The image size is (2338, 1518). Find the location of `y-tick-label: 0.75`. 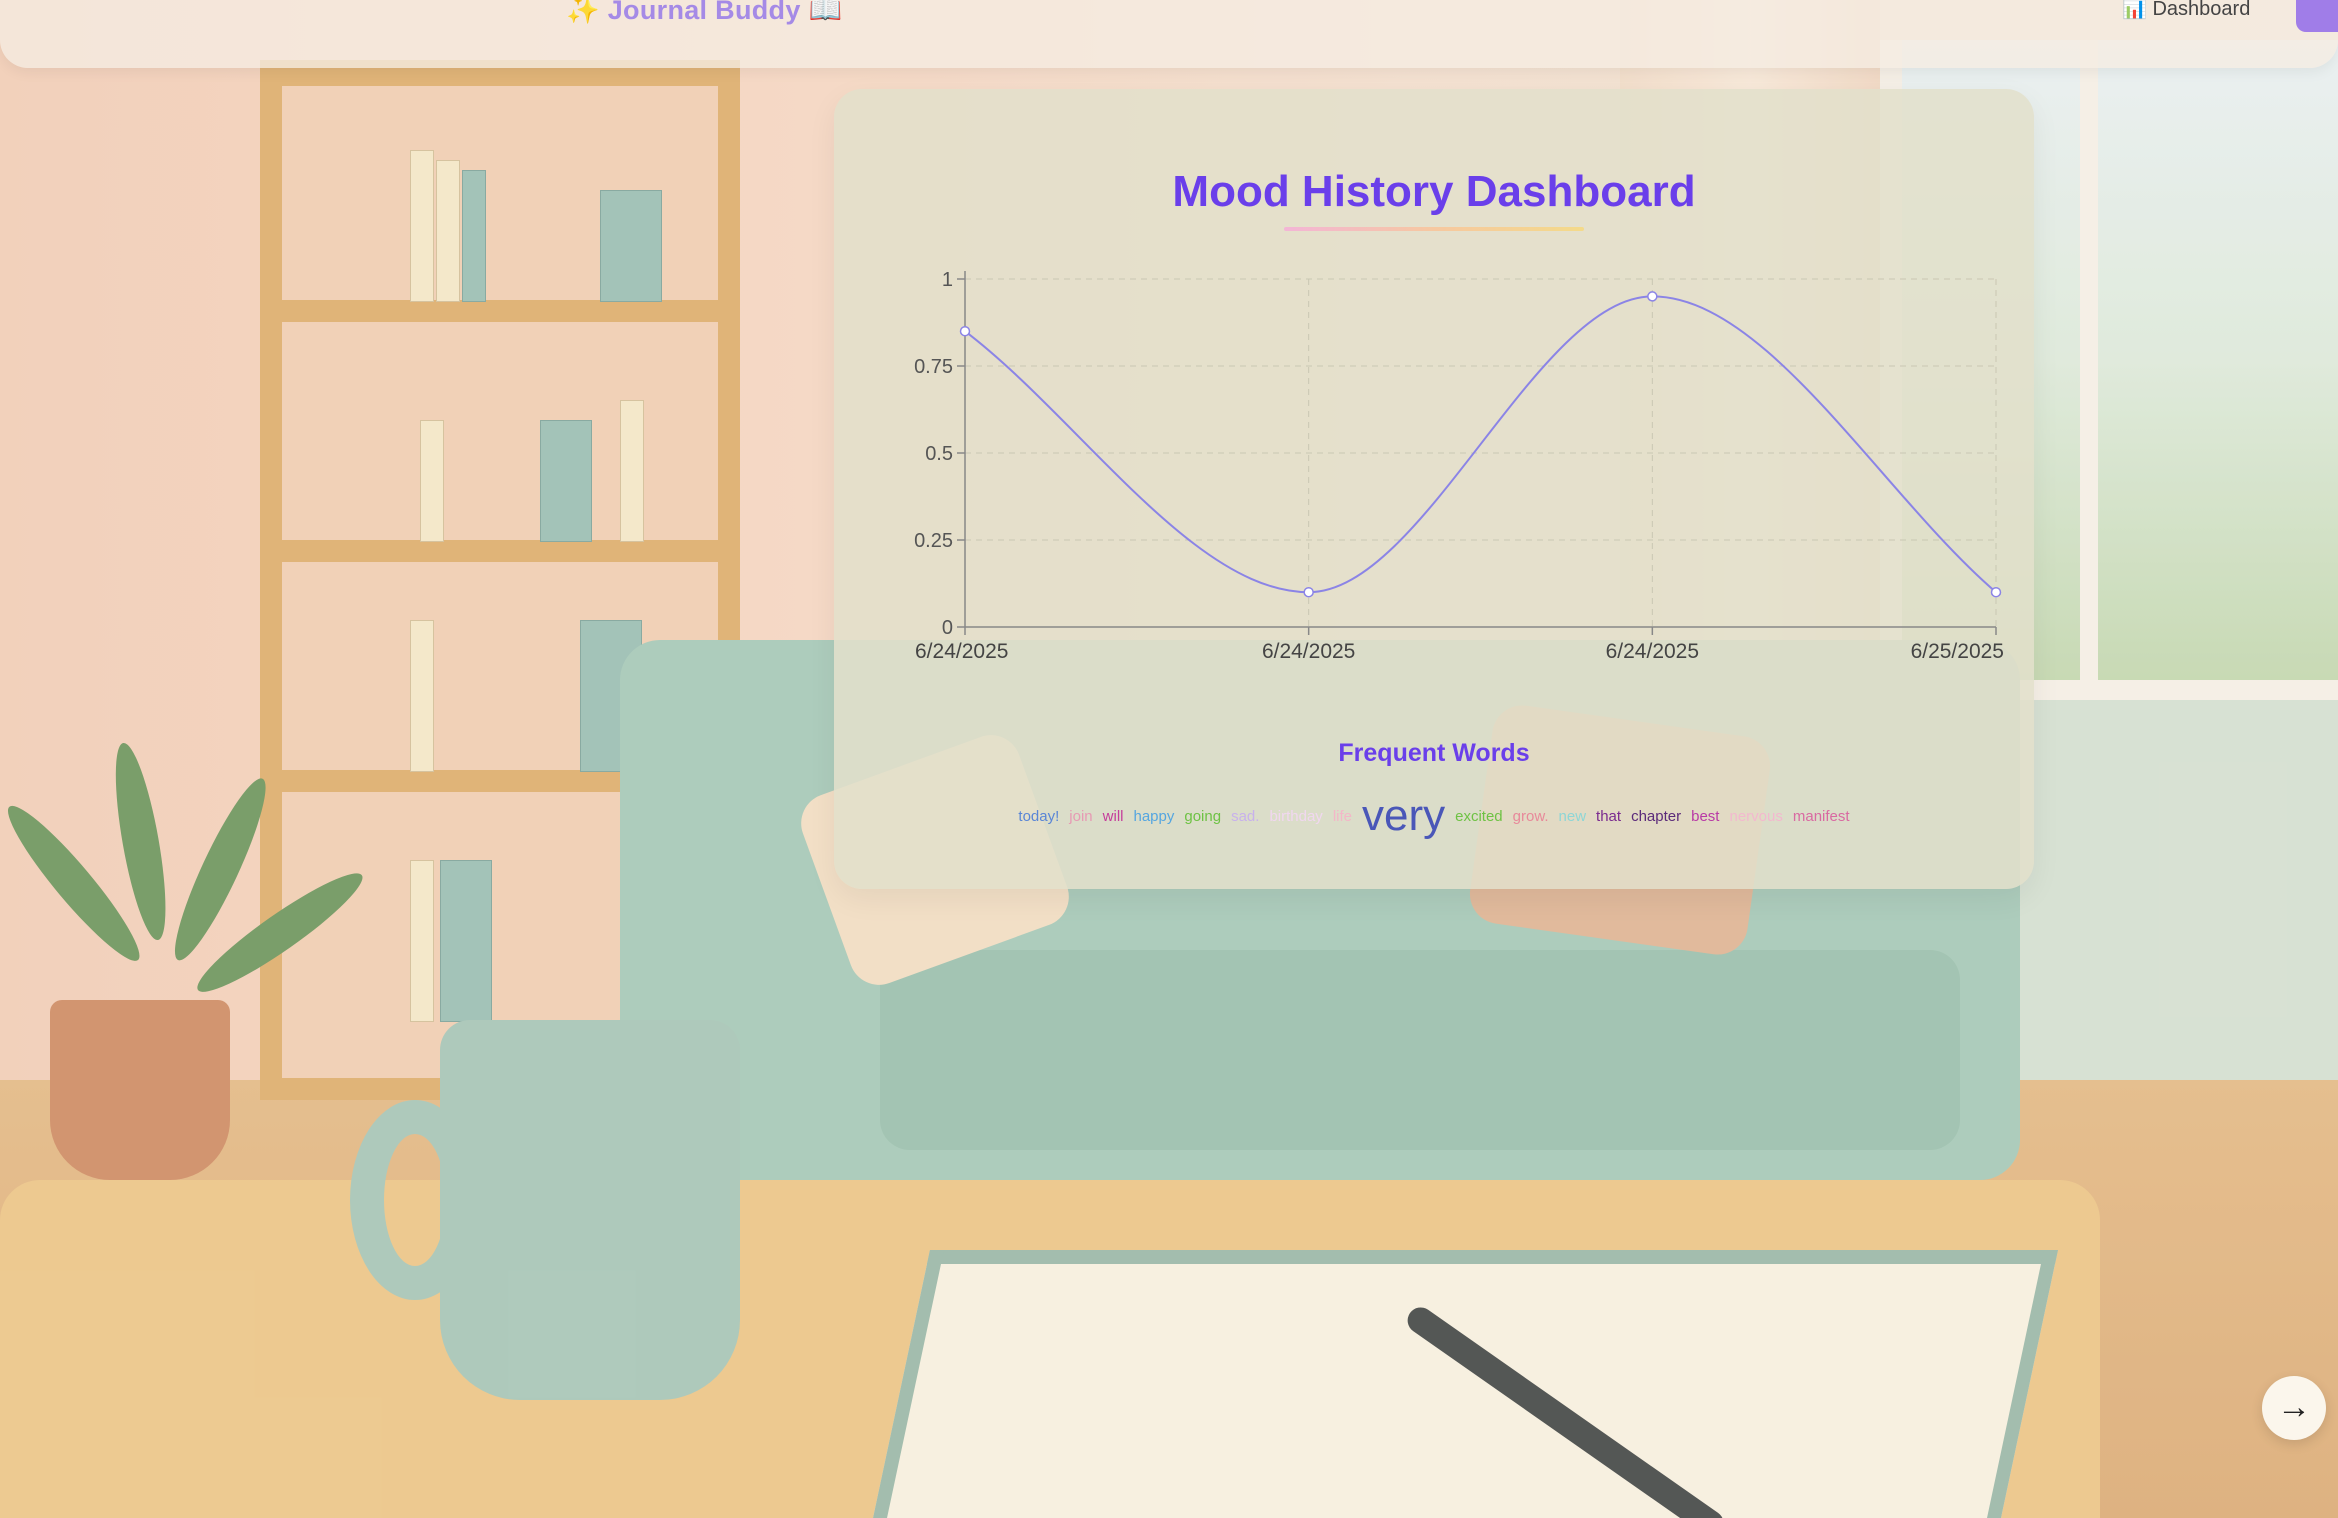

y-tick-label: 0.75 is located at coordinates (933, 367).